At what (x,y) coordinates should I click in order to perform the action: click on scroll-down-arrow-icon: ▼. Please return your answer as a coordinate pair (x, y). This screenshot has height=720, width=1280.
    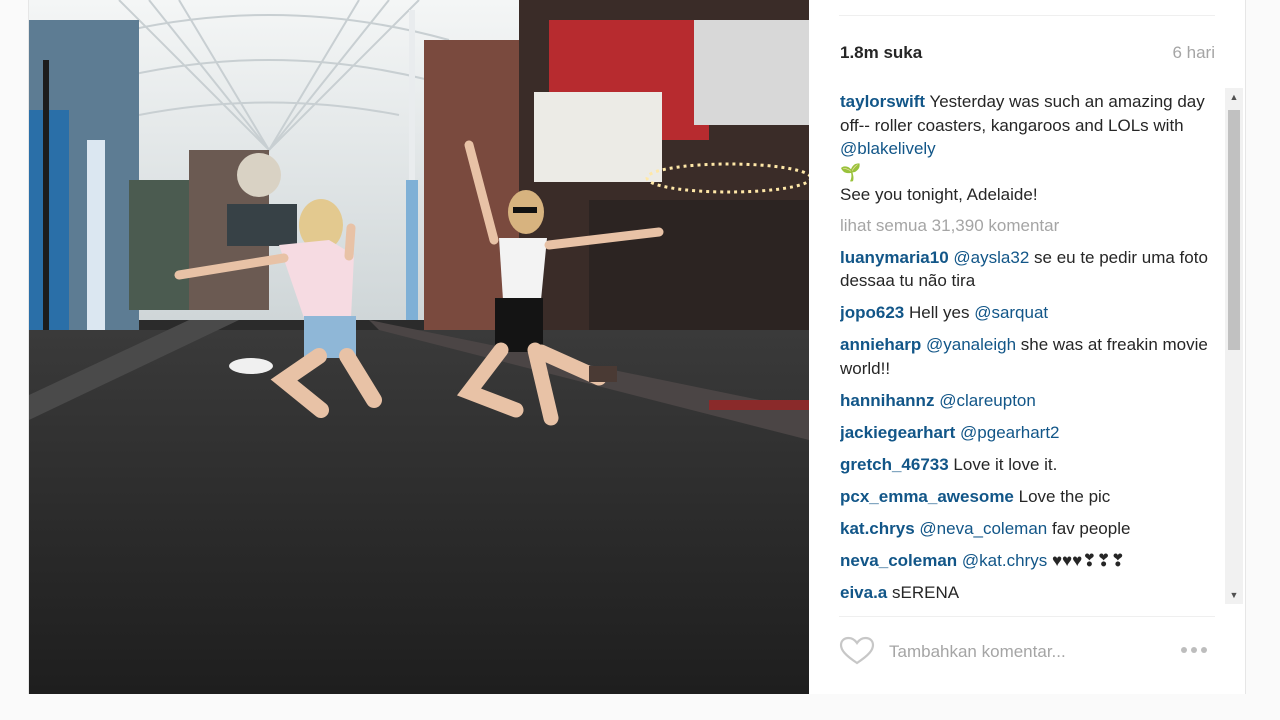
    Looking at the image, I should click on (1234, 595).